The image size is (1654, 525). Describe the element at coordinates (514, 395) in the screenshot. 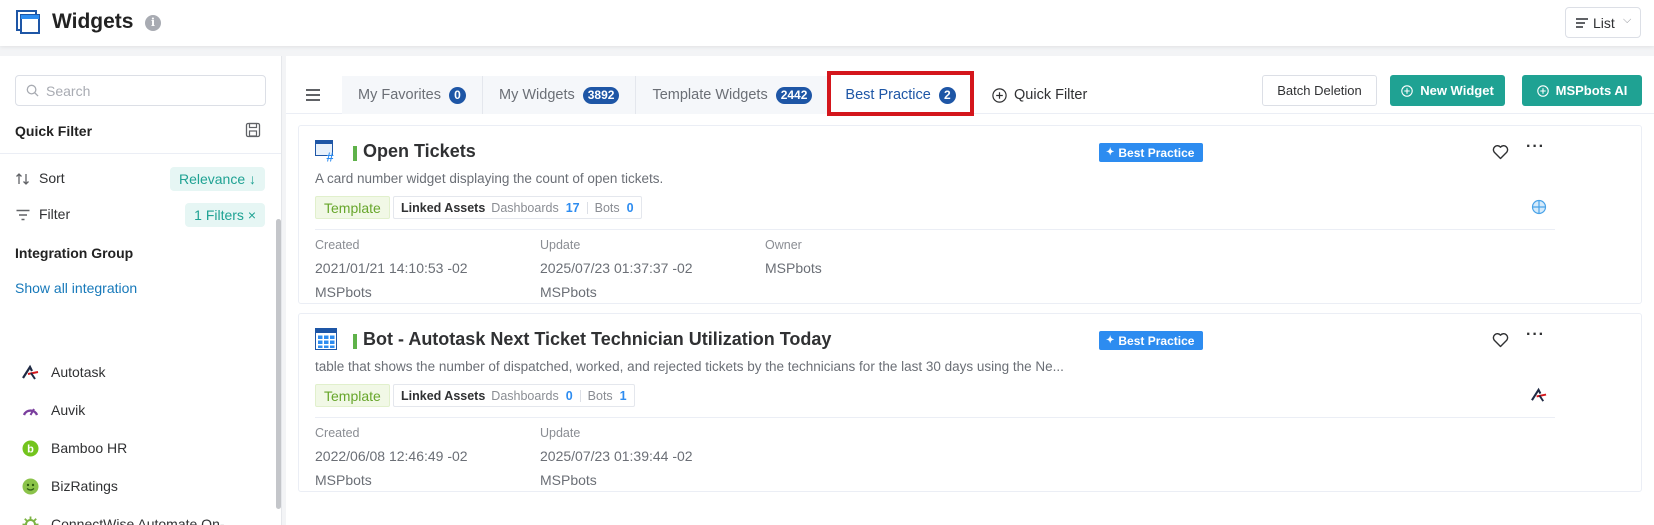

I see `linked-assets: Linked Assets Dashboards 0 Bots 1` at that location.